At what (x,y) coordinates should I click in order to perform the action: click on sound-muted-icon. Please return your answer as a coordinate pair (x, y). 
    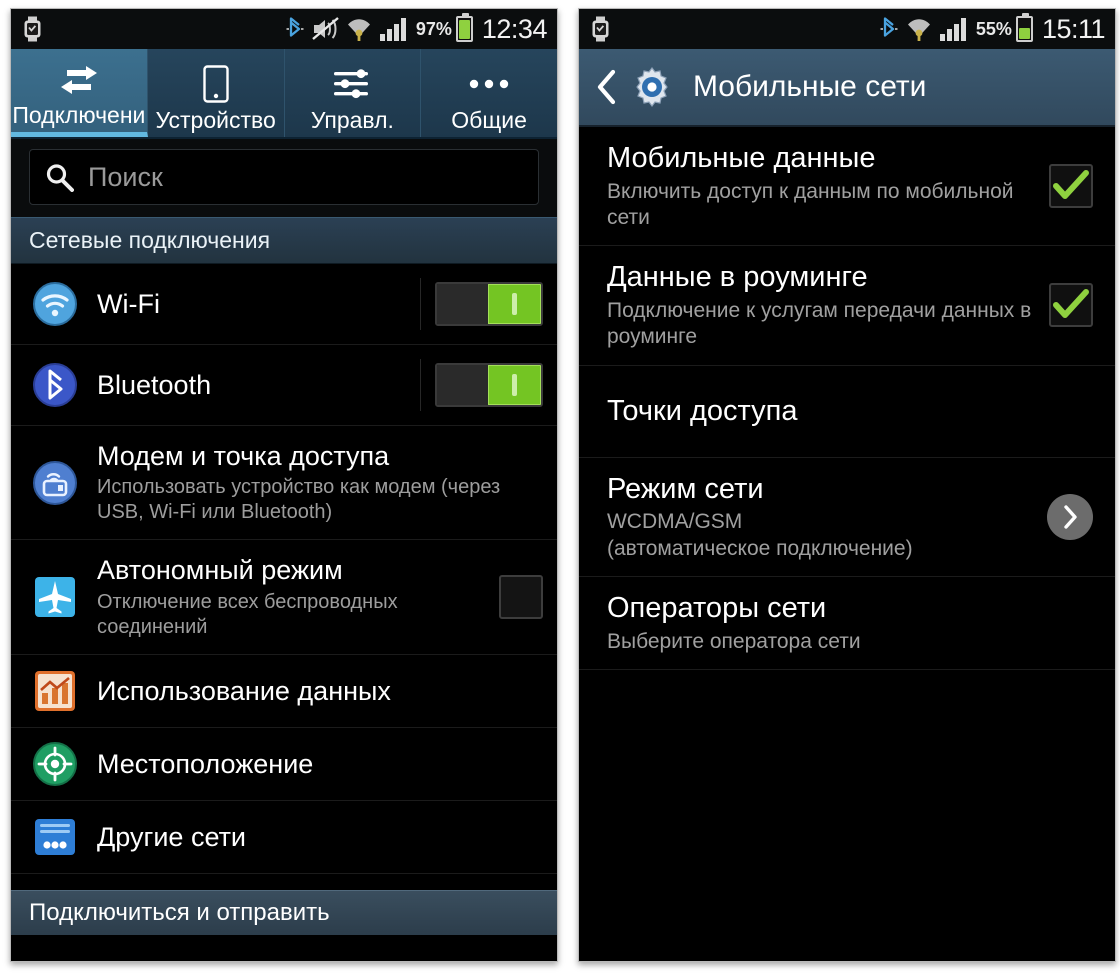
    Looking at the image, I should click on (325, 29).